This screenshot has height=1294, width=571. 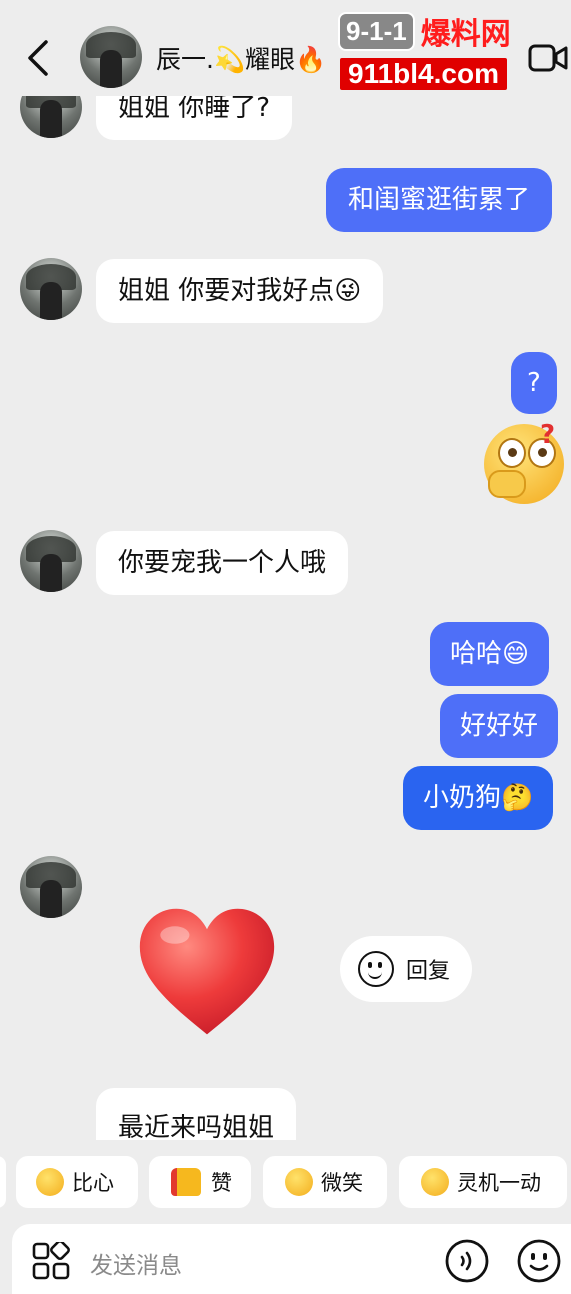 I want to click on quick-reply-like: 赞, so click(x=200, y=1182).